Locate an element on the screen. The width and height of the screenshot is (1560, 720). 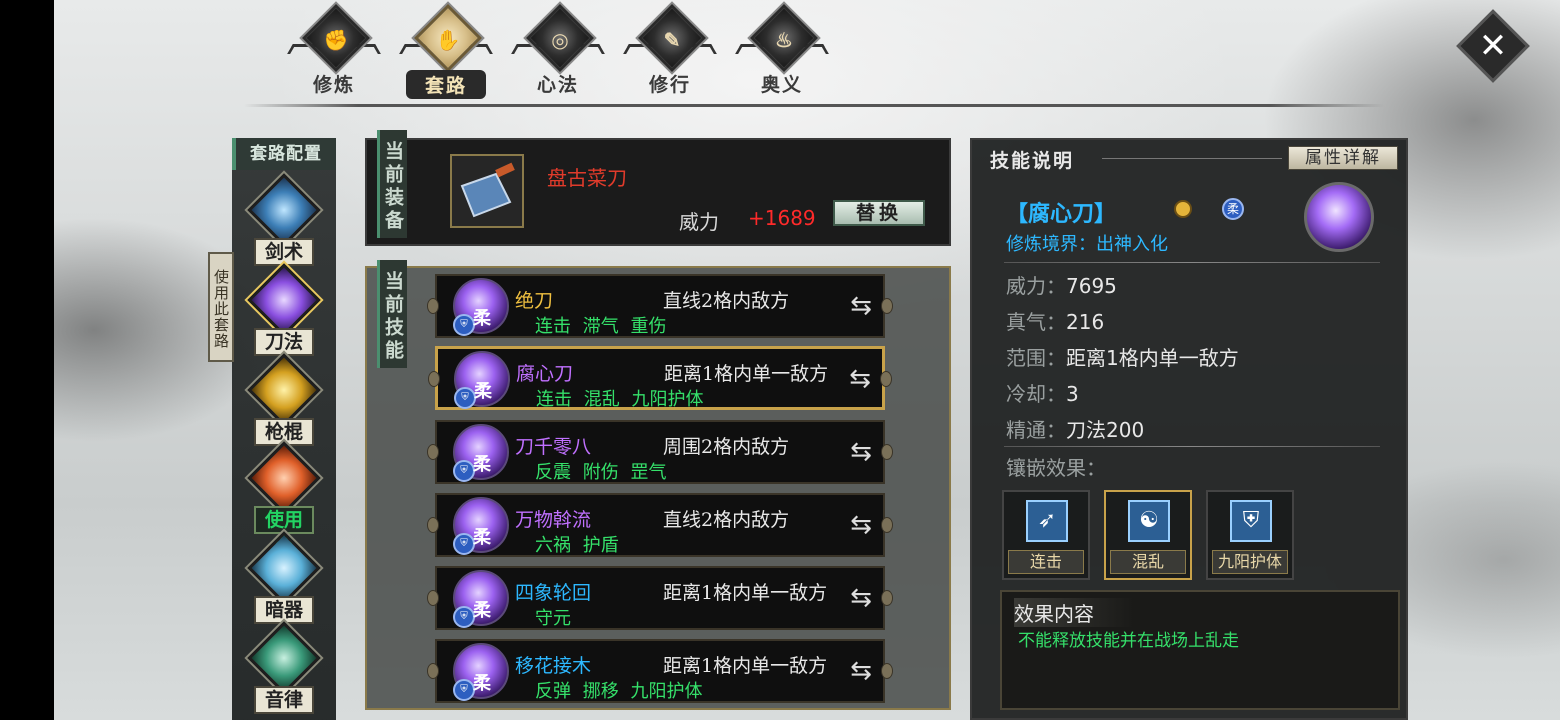
replace-button: 替换 is located at coordinates (879, 213).